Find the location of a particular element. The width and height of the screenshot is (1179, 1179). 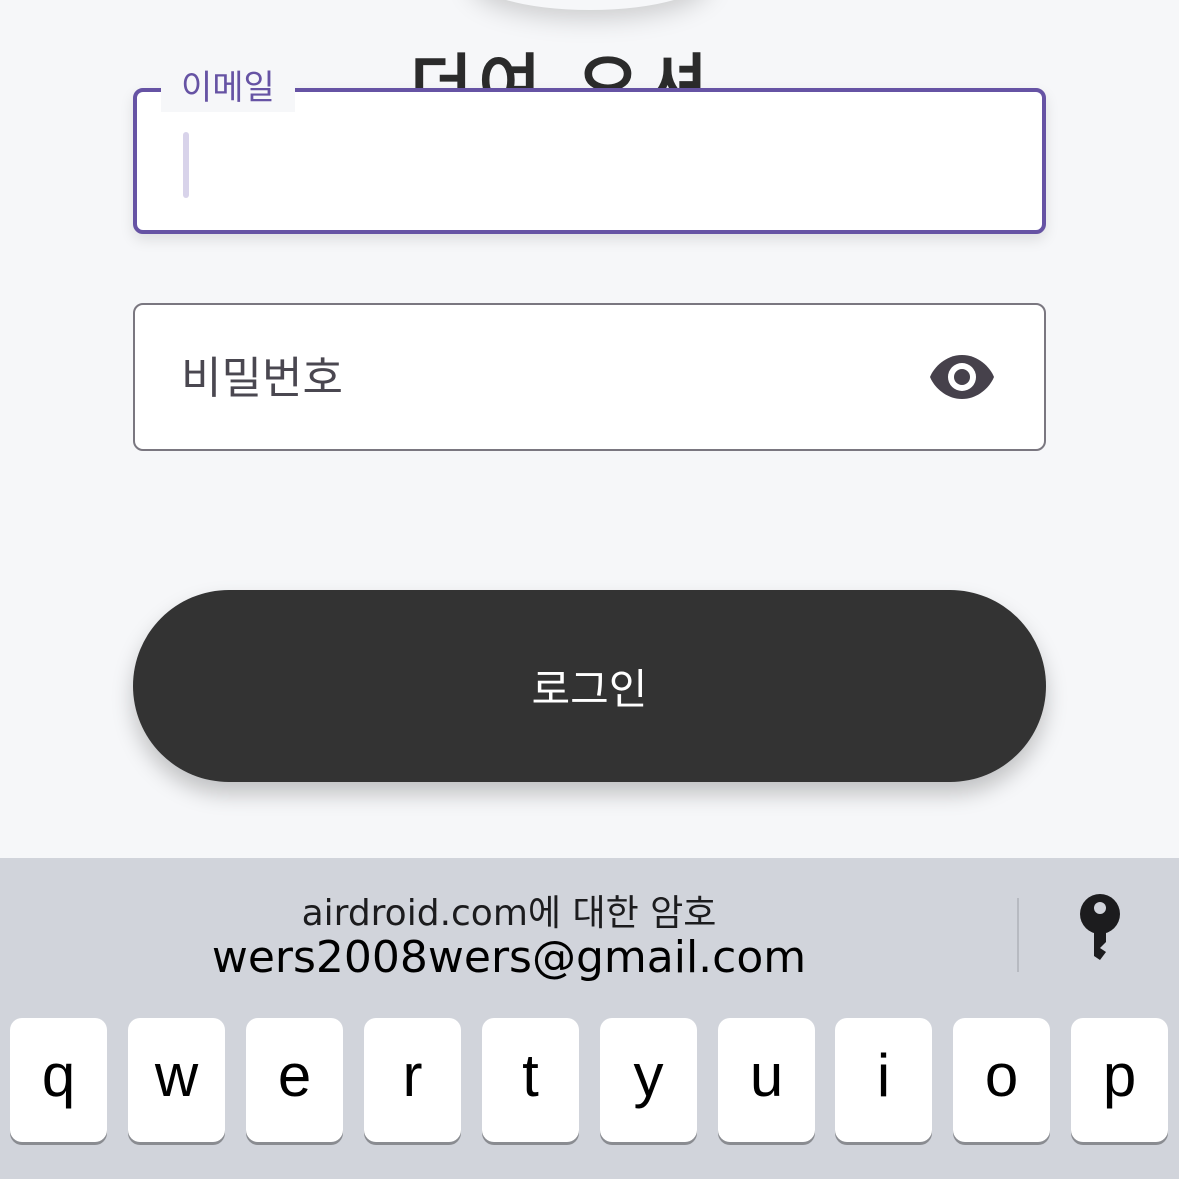

key-p: p is located at coordinates (1119, 1080).